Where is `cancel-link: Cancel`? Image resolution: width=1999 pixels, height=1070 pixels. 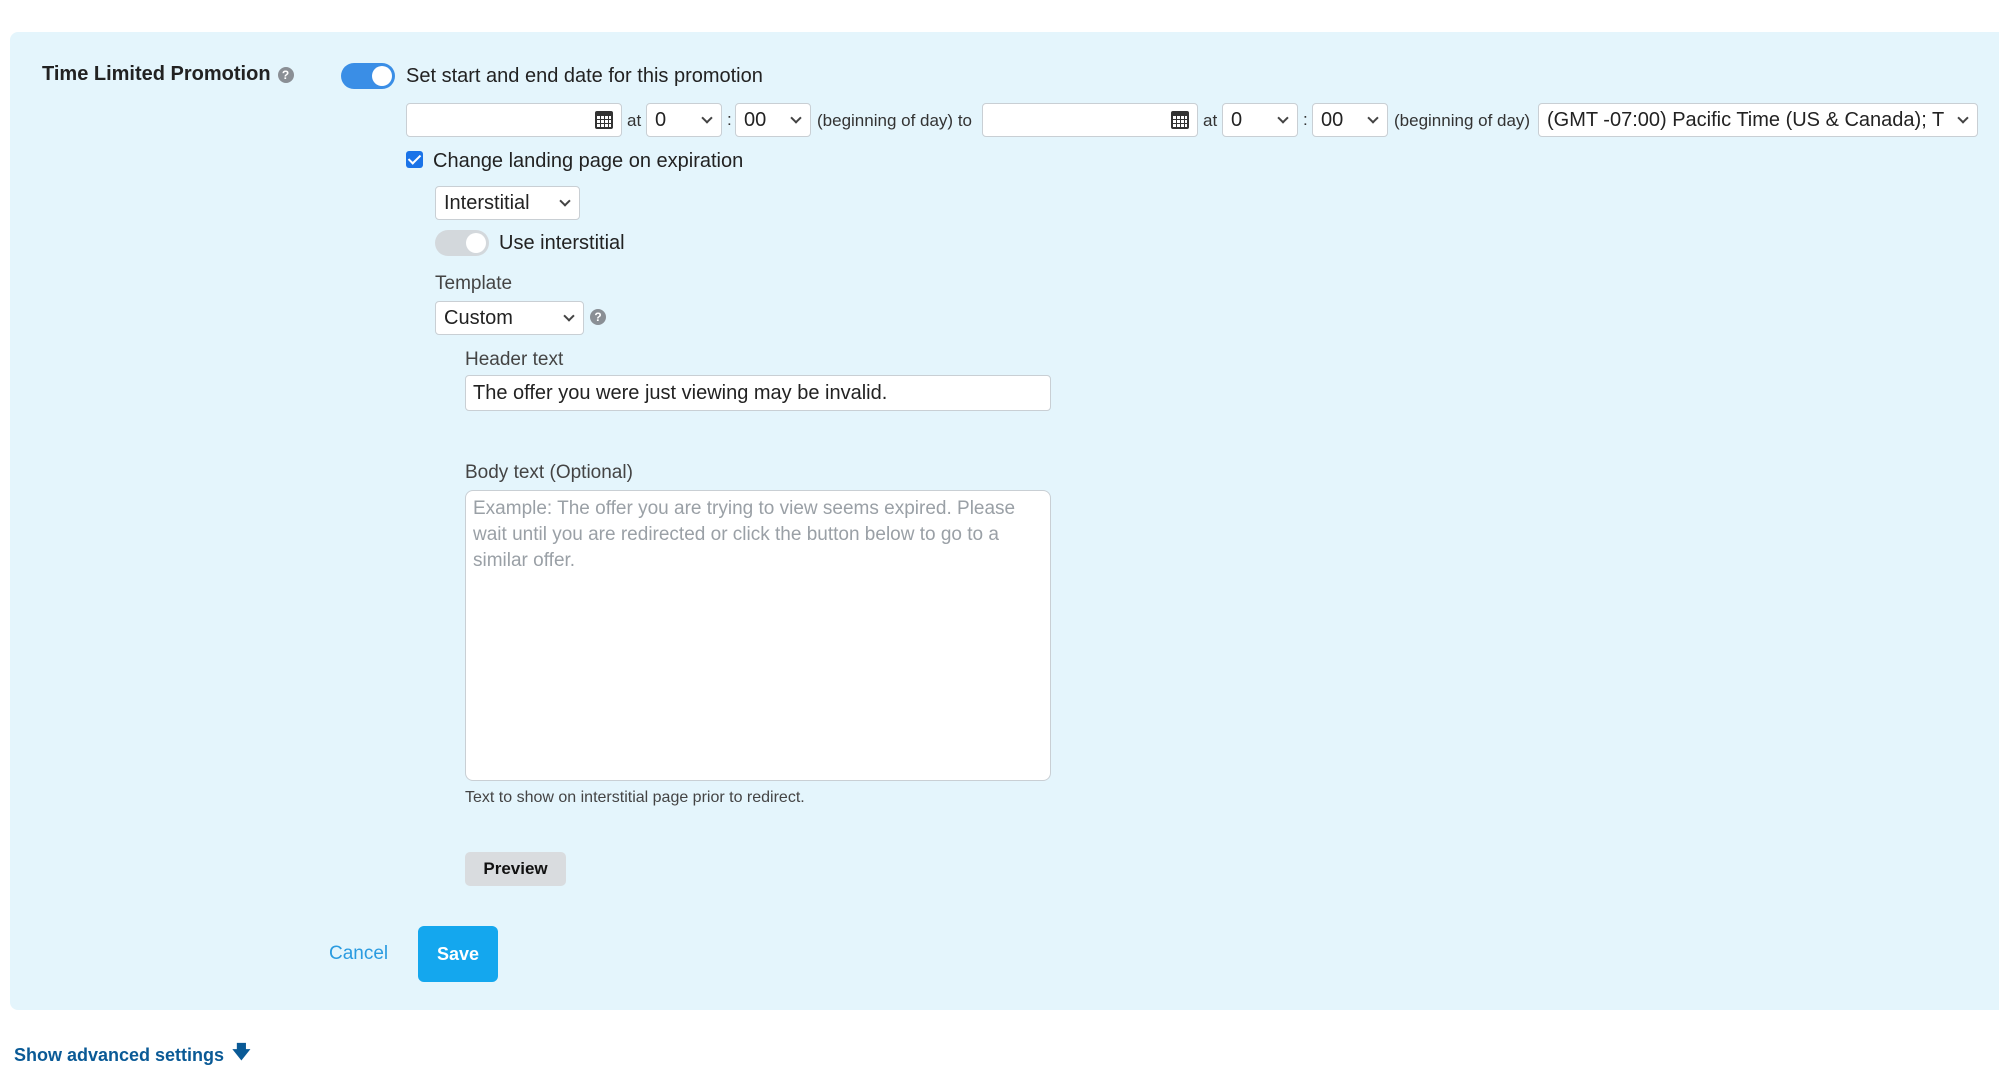 cancel-link: Cancel is located at coordinates (358, 954).